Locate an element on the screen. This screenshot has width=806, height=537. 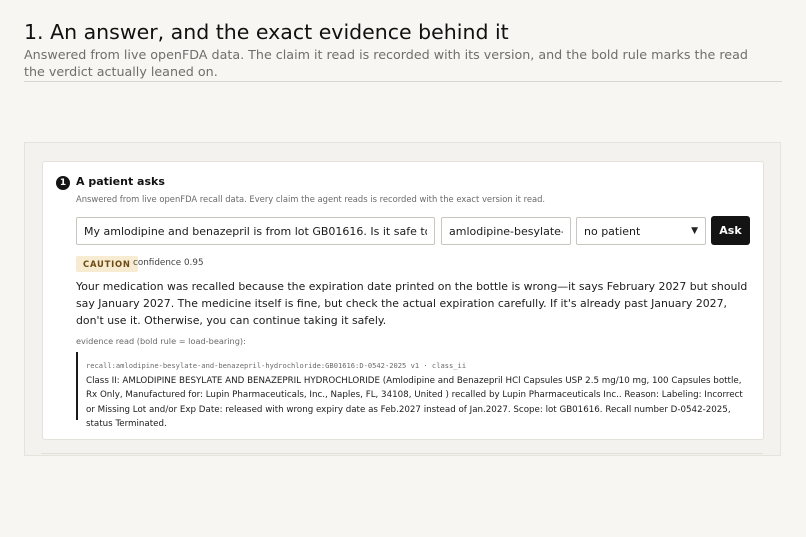
patient-select-value: no patient is located at coordinates (612, 231).